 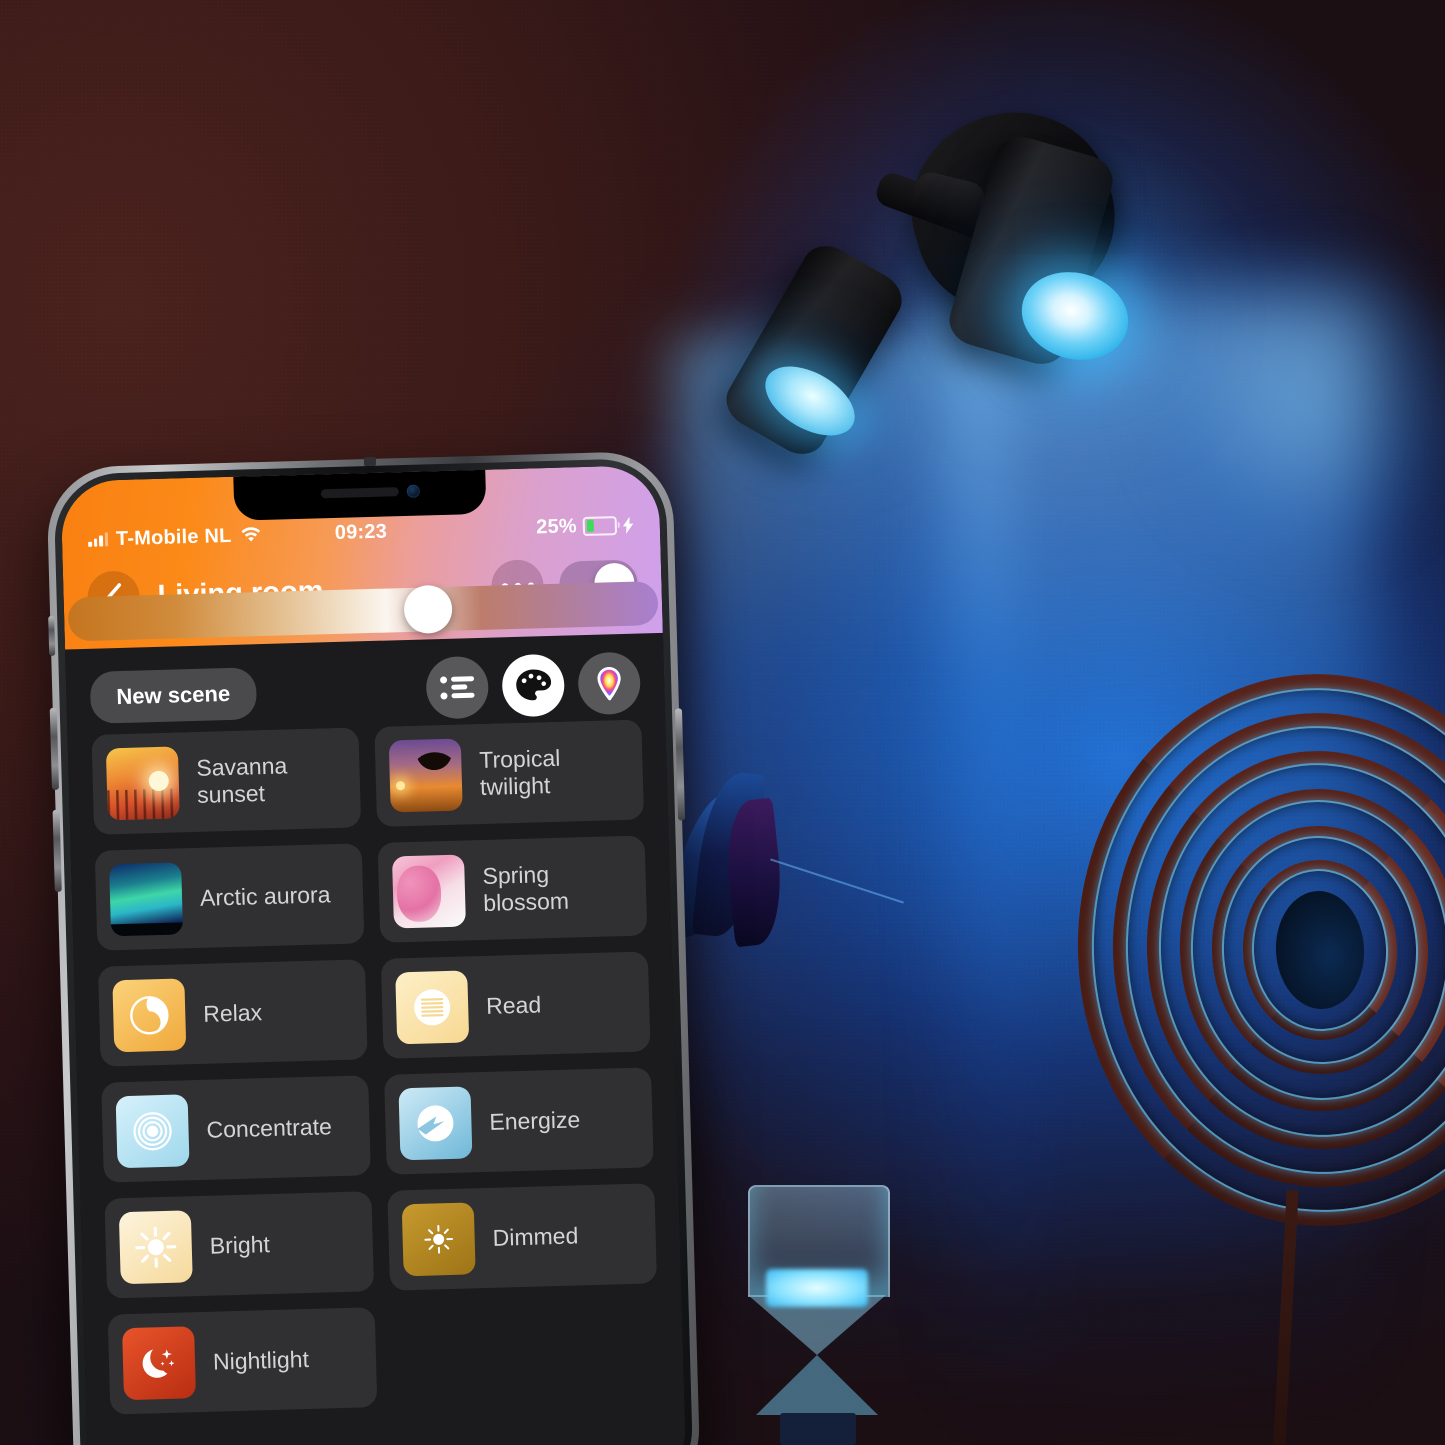 I want to click on brightness-slider-thumb, so click(x=428, y=609).